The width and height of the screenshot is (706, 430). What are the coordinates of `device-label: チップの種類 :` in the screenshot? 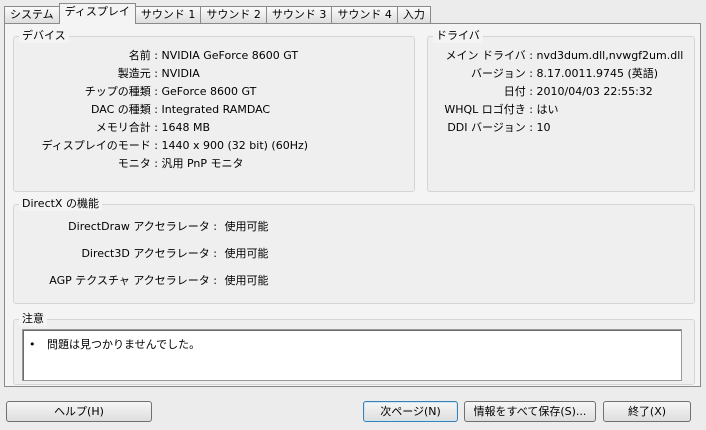 It's located at (121, 91).